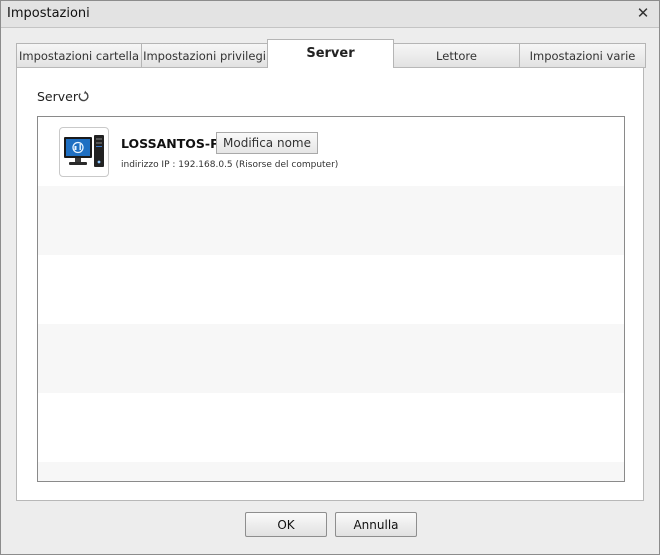 The image size is (660, 555). Describe the element at coordinates (83, 96) in the screenshot. I see `refresh-icon` at that location.